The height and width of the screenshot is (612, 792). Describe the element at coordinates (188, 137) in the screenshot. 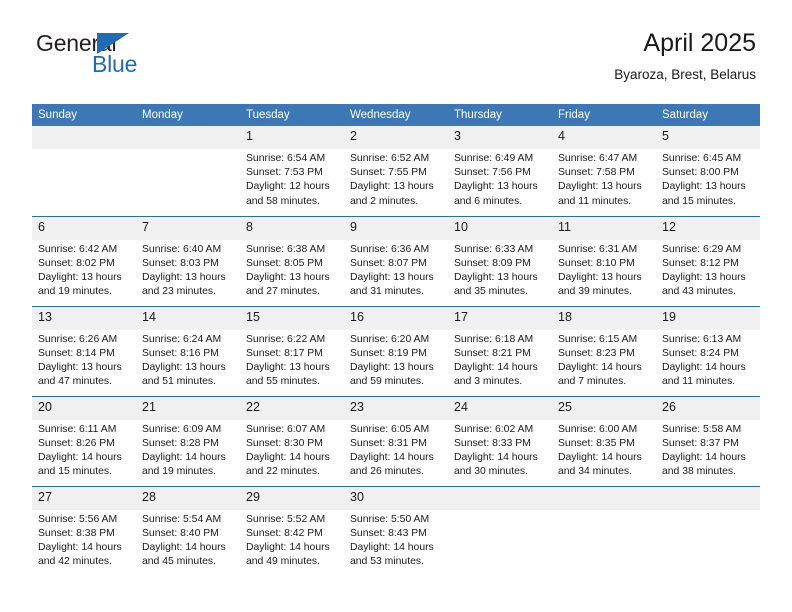

I see `day-number` at that location.